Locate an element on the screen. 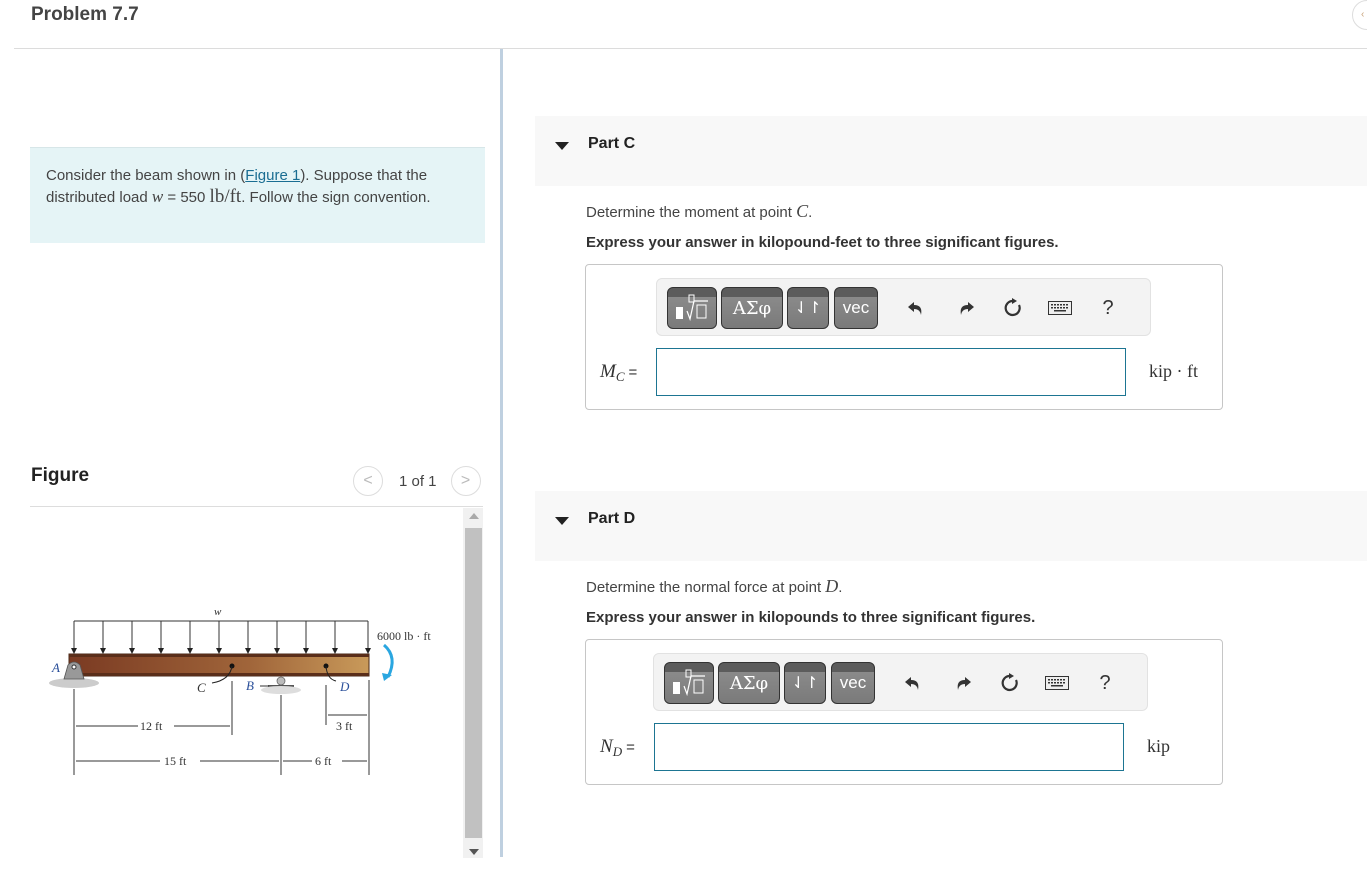 Image resolution: width=1367 pixels, height=870 pixels. figure-divider is located at coordinates (256, 506).